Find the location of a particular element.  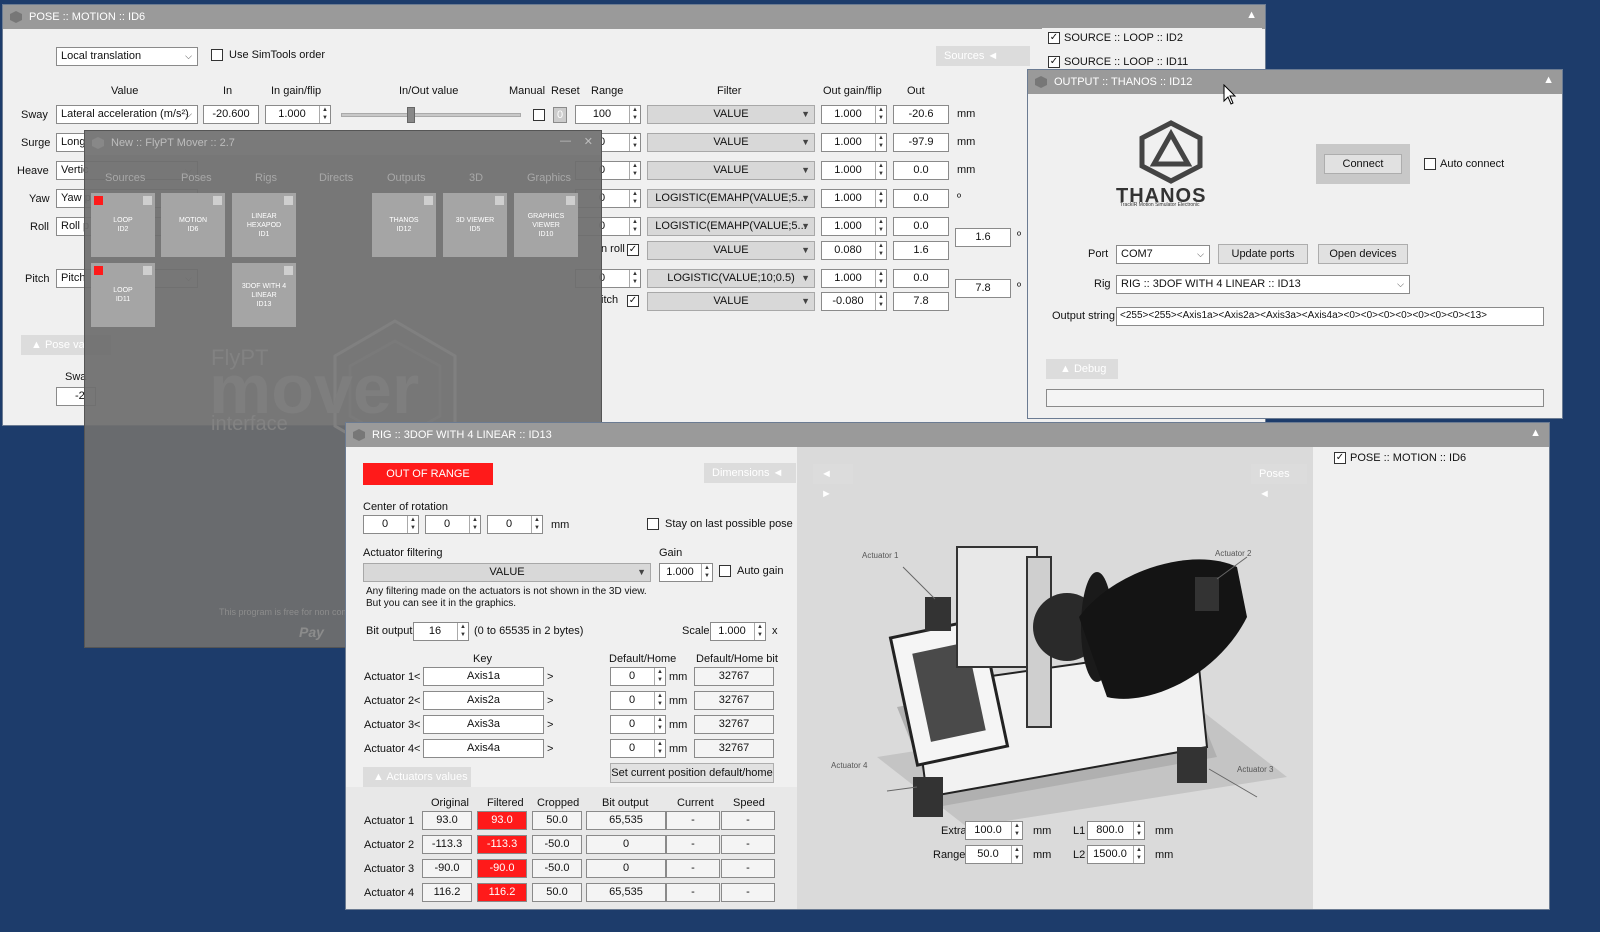

manual-checkbox is located at coordinates (539, 115).